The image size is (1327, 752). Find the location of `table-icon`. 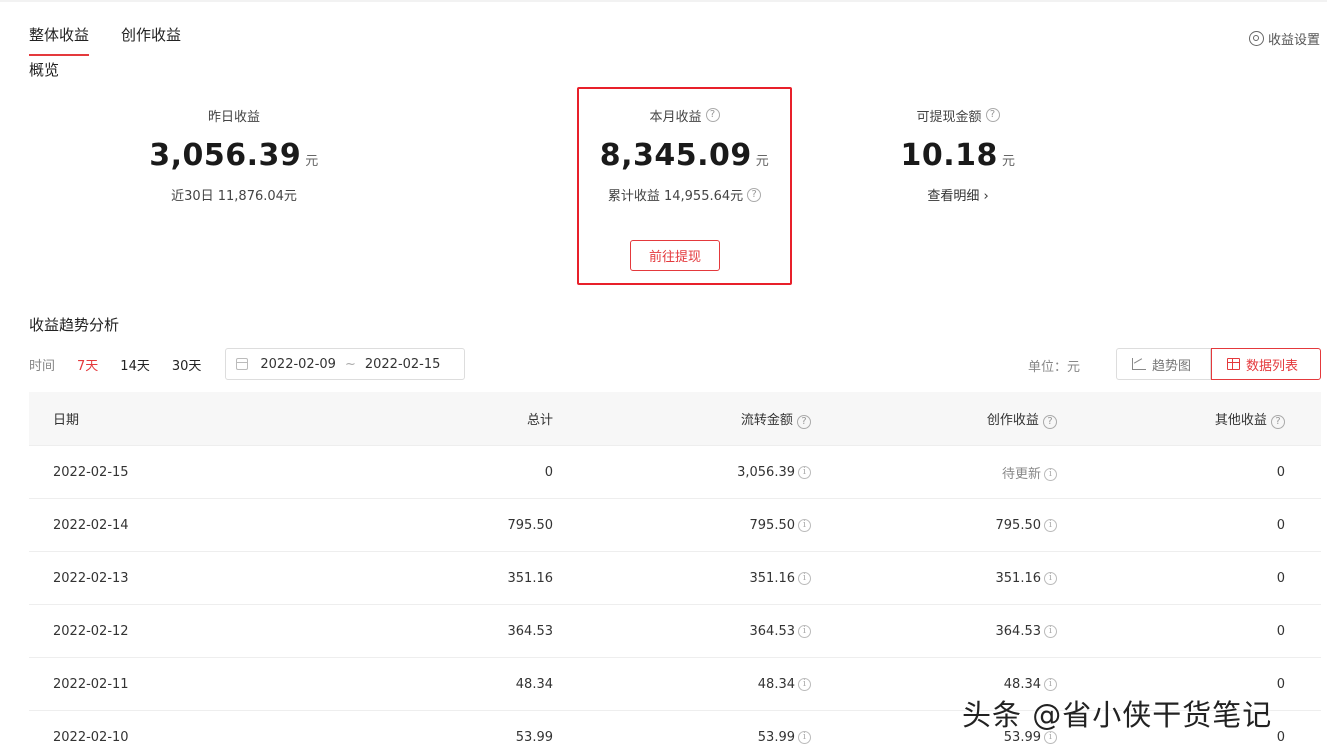

table-icon is located at coordinates (1233, 364).